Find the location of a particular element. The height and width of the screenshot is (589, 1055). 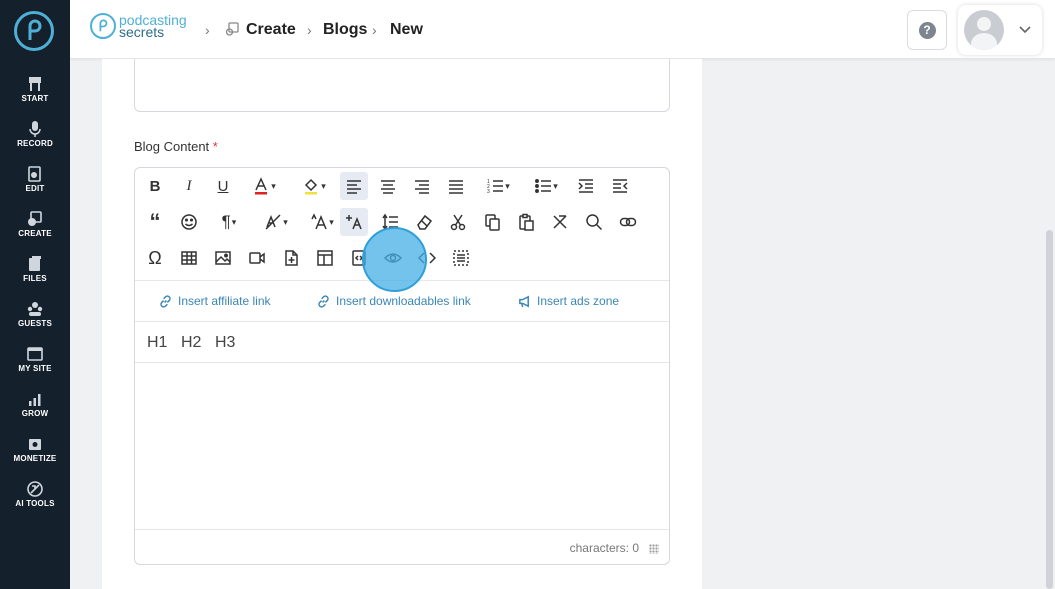

paste-icon is located at coordinates (526, 222).